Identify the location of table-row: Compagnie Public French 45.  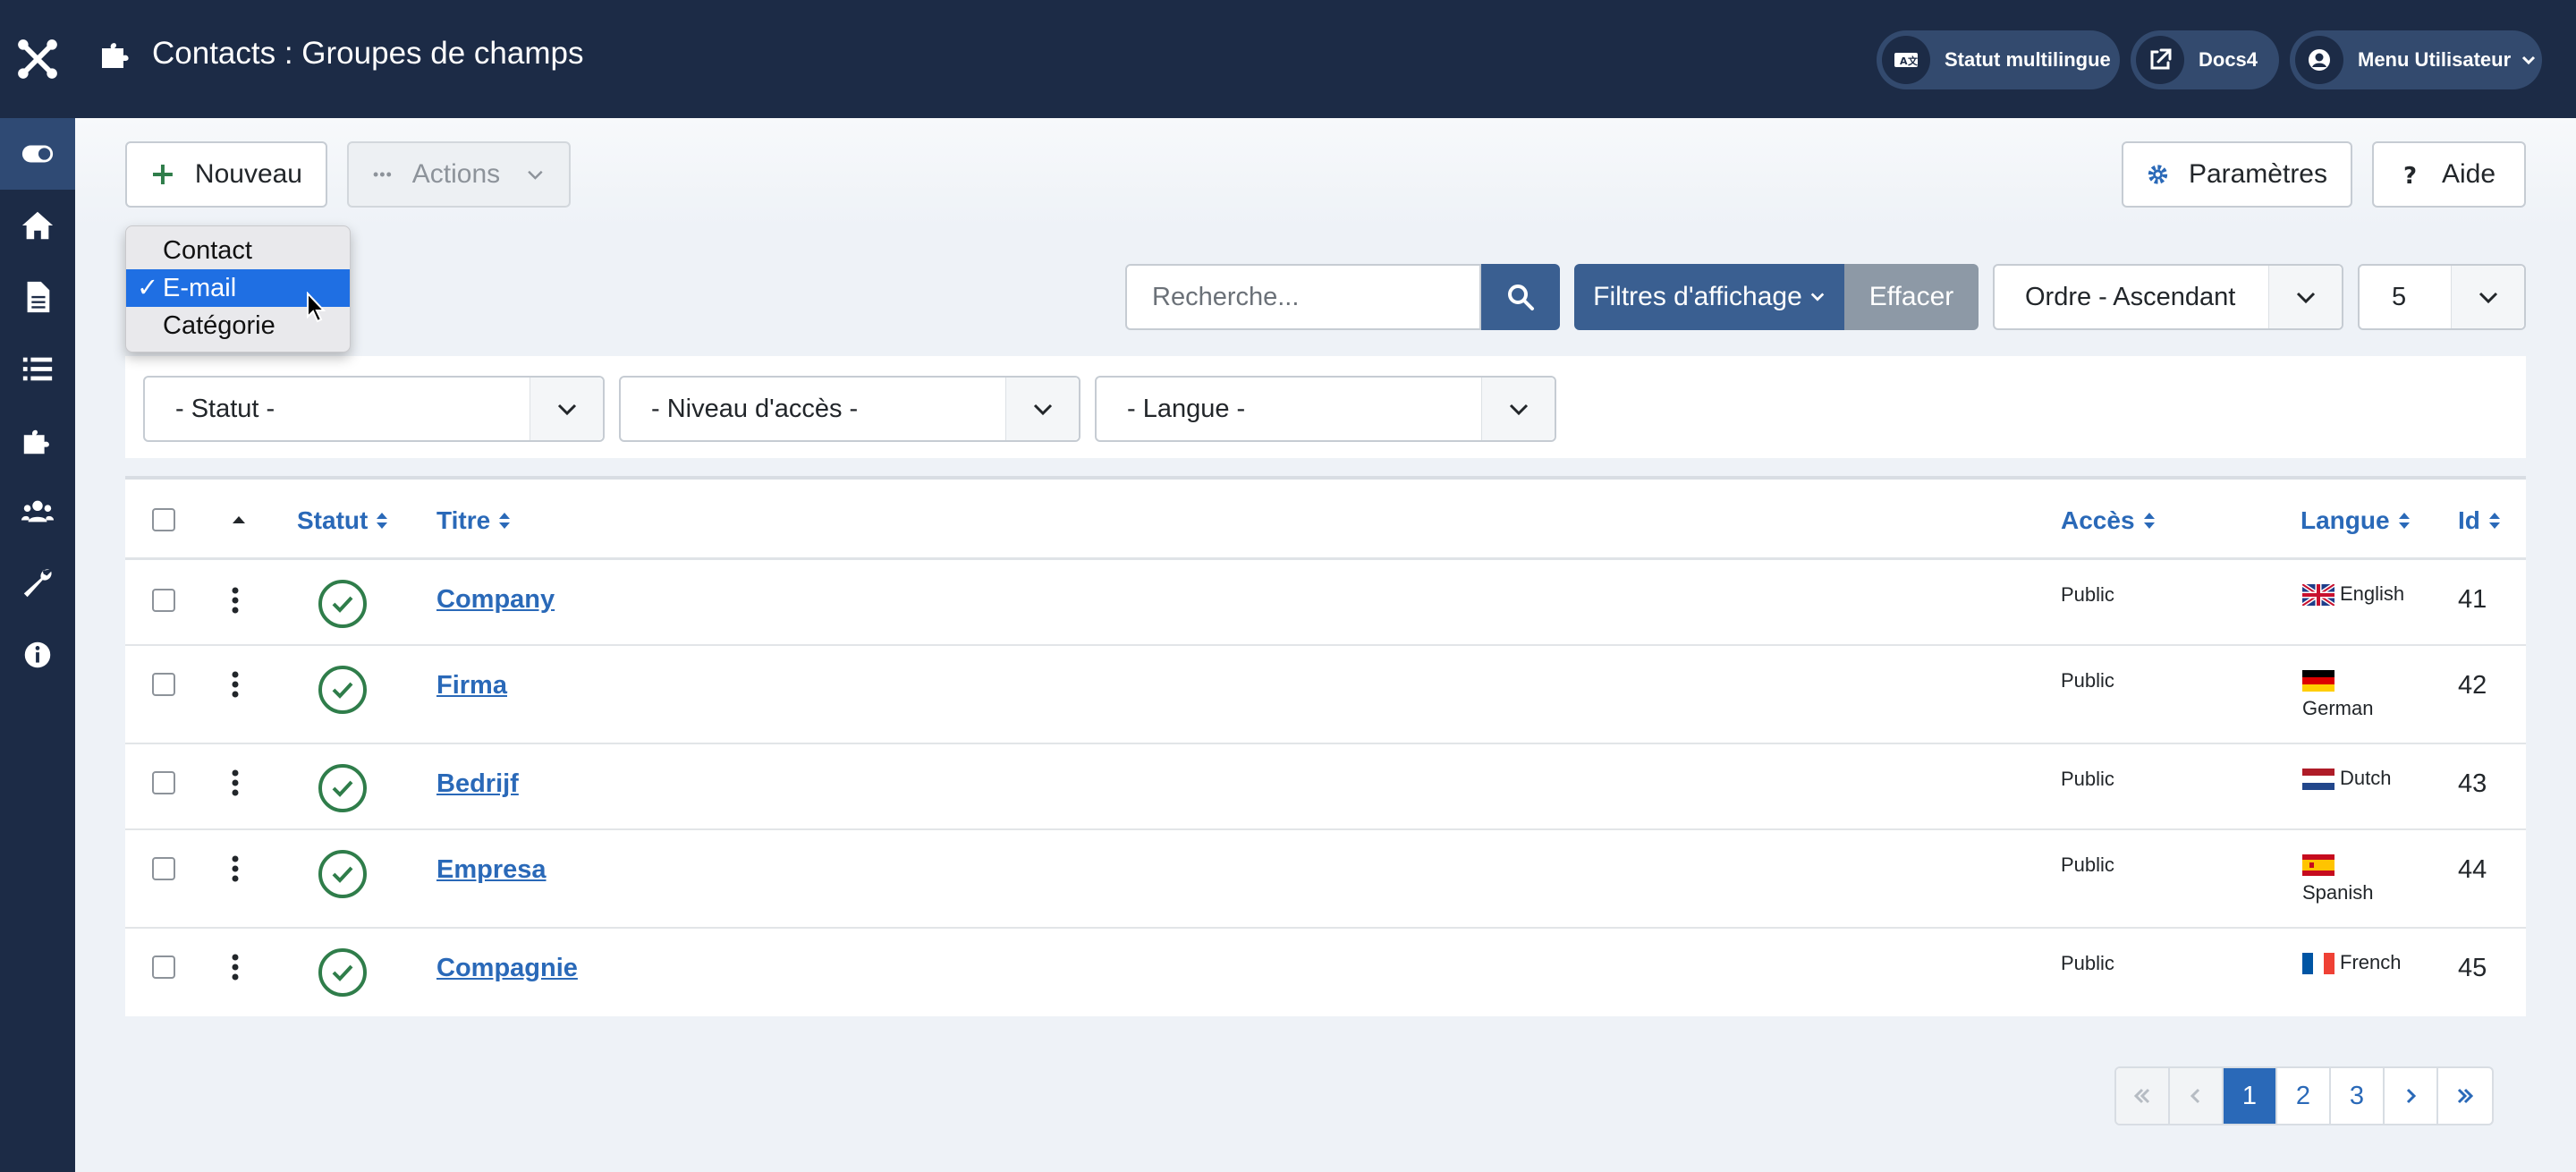
(1325, 973).